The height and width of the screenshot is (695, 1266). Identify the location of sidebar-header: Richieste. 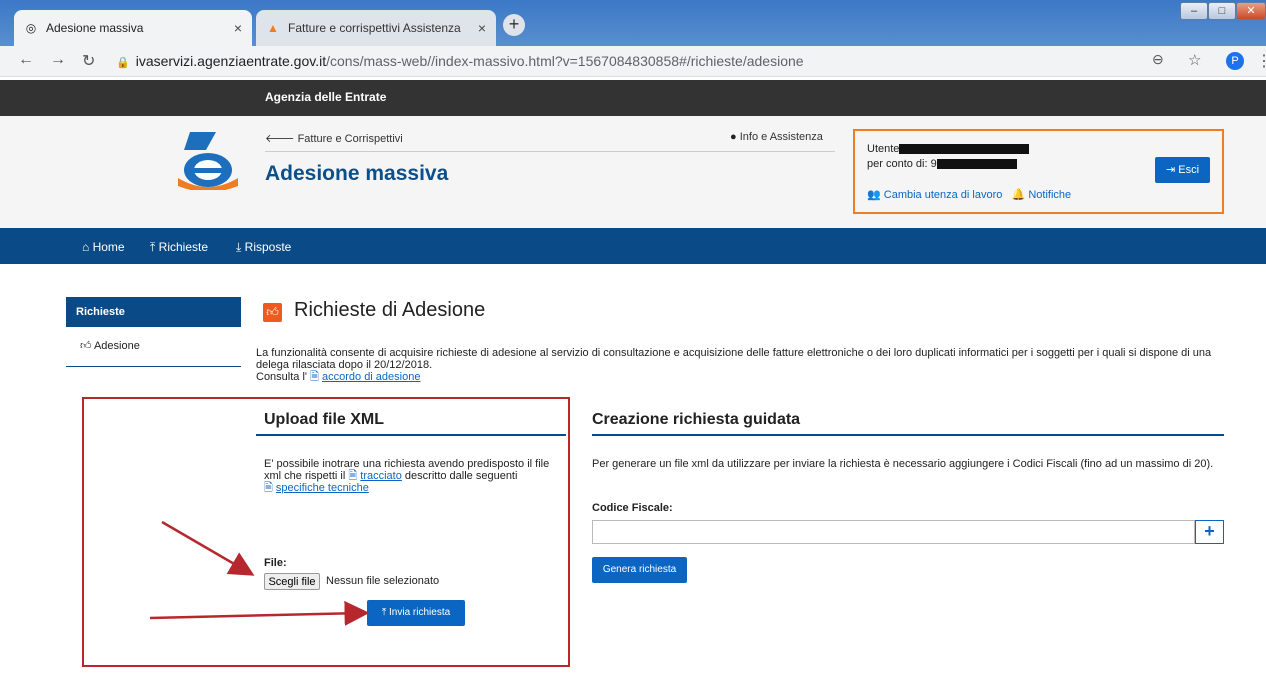
(153, 312).